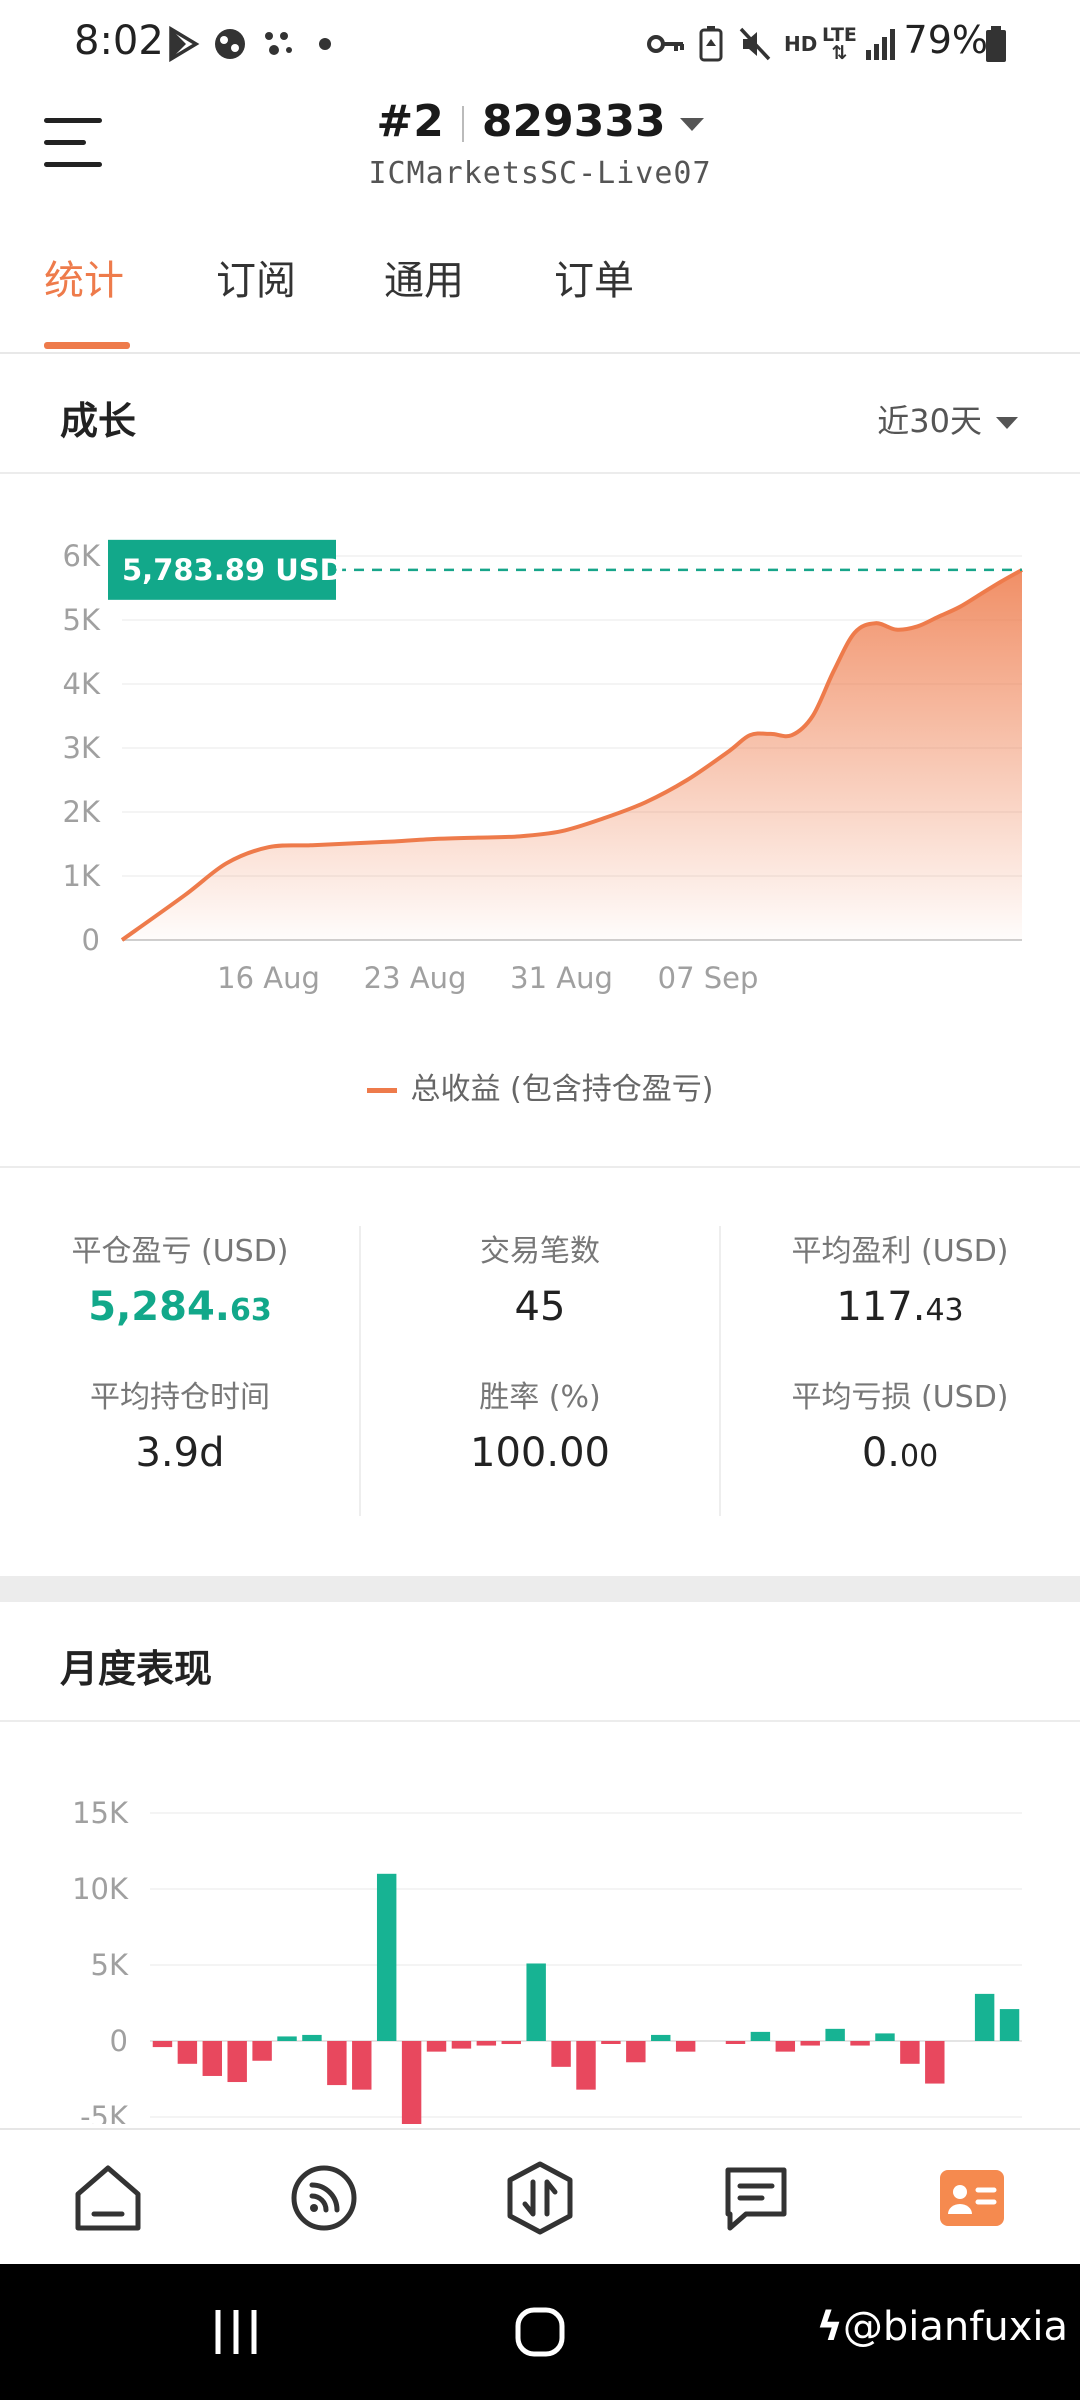 The width and height of the screenshot is (1080, 2400). Describe the element at coordinates (540, 281) in the screenshot. I see `tab-bar: 统计 订阅 通用 订单` at that location.